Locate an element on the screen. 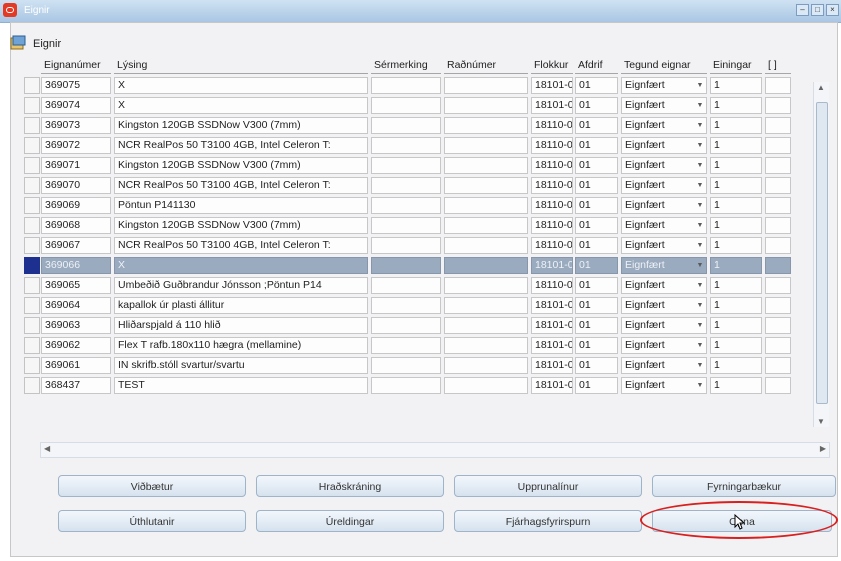  scroll-left-icon: ◀ is located at coordinates (47, 448).